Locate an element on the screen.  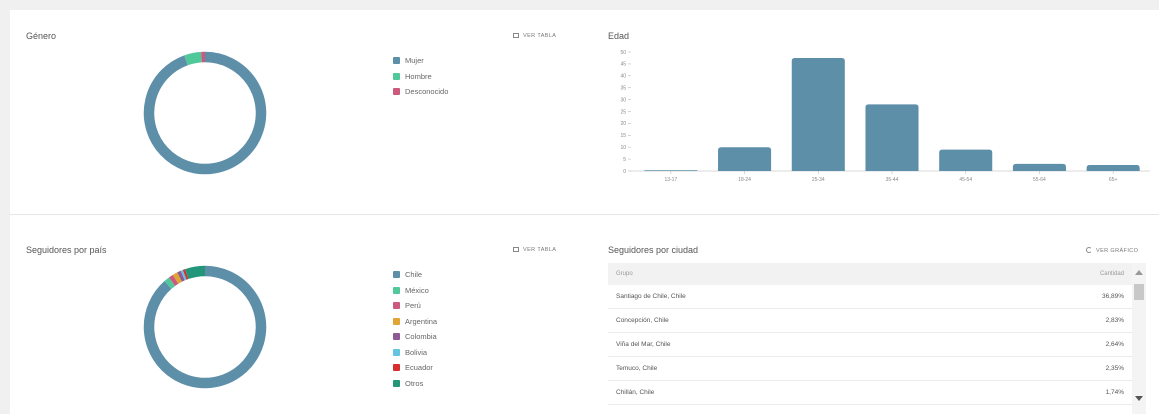
city-group-cell: Santiago de Chile, Chile is located at coordinates (651, 296).